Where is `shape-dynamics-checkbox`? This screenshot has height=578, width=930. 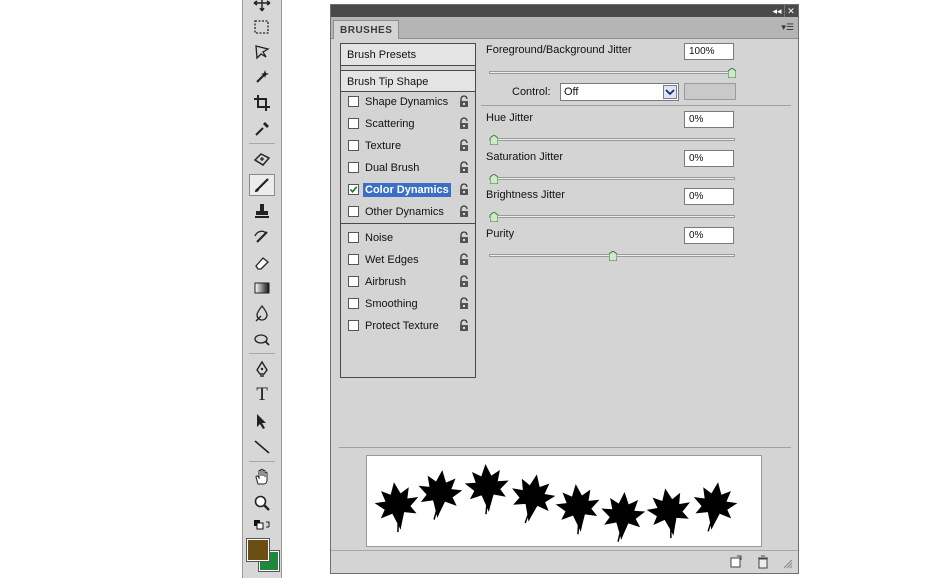
shape-dynamics-checkbox is located at coordinates (353, 101).